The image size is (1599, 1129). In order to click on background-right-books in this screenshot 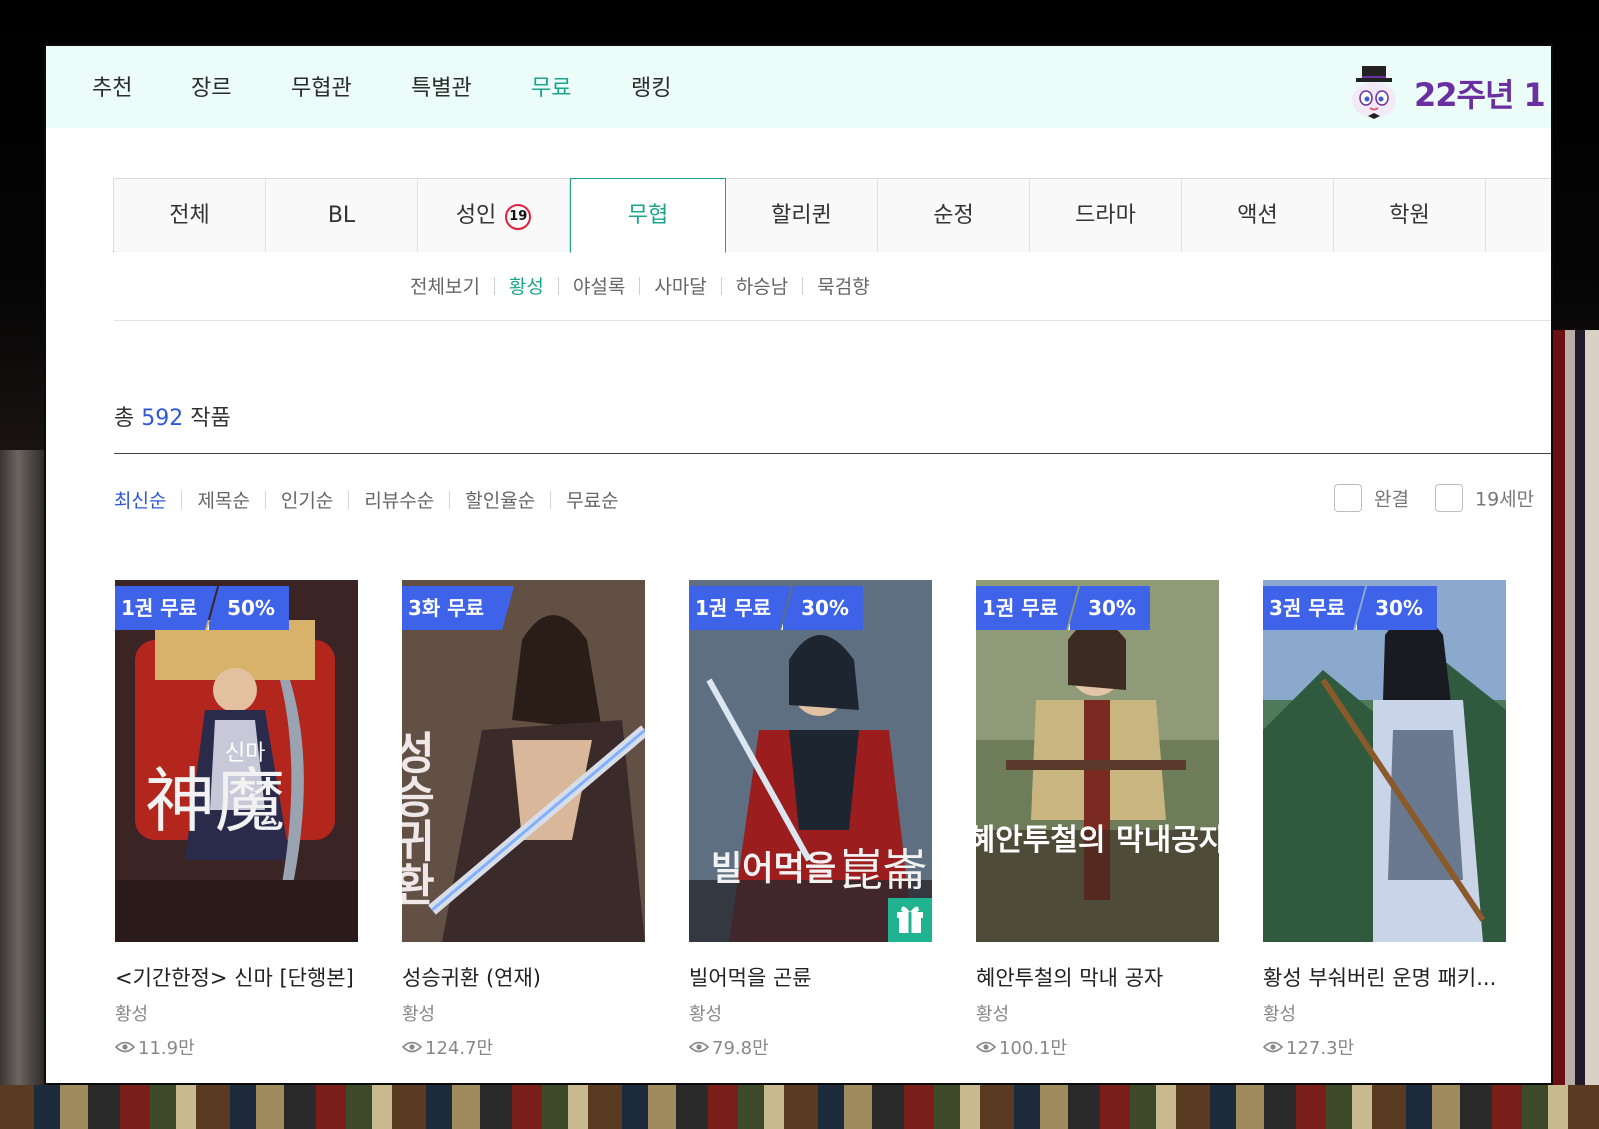, I will do `click(1576, 729)`.